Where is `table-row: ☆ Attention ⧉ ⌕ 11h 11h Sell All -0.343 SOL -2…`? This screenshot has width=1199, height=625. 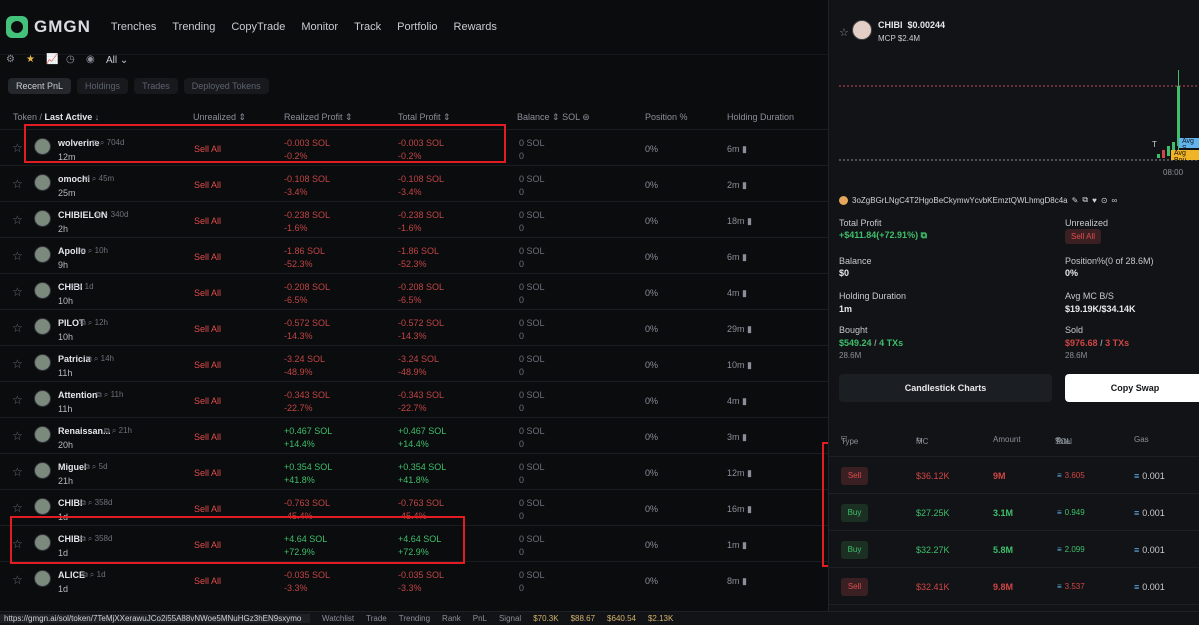 table-row: ☆ Attention ⧉ ⌕ 11h 11h Sell All -0.343 SOL -2… is located at coordinates (414, 399).